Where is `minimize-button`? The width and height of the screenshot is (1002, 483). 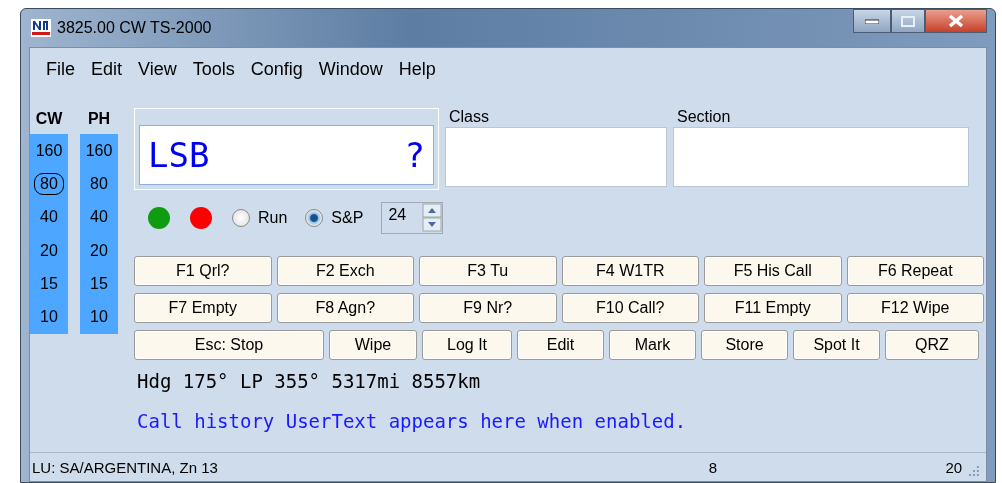 minimize-button is located at coordinates (872, 21).